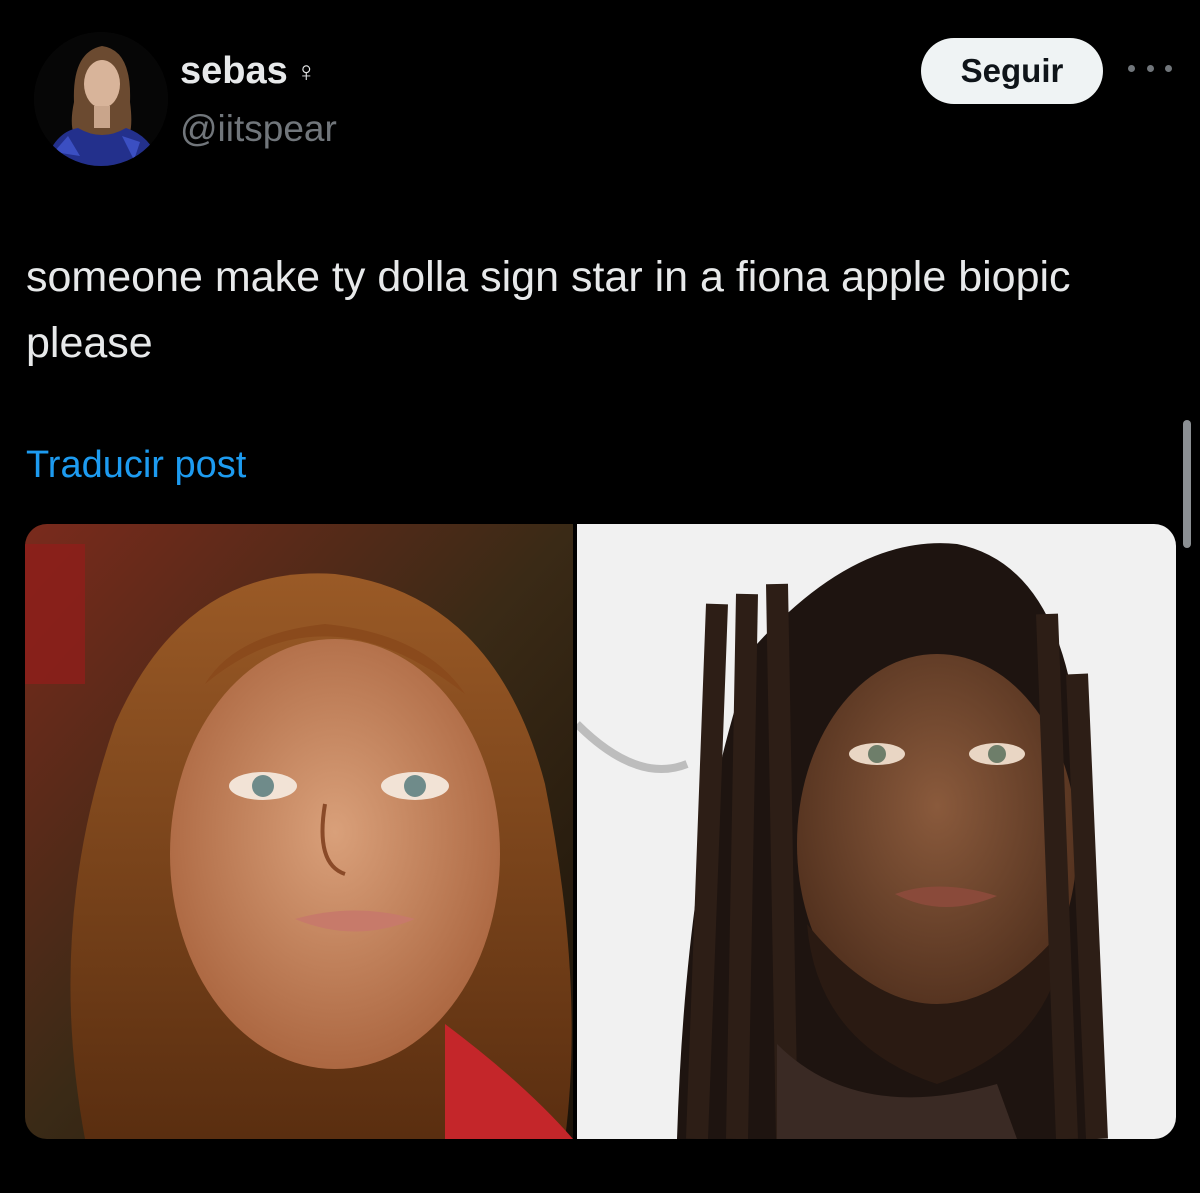 This screenshot has width=1200, height=1193. Describe the element at coordinates (234, 71) in the screenshot. I see `display-name-text: sebas` at that location.